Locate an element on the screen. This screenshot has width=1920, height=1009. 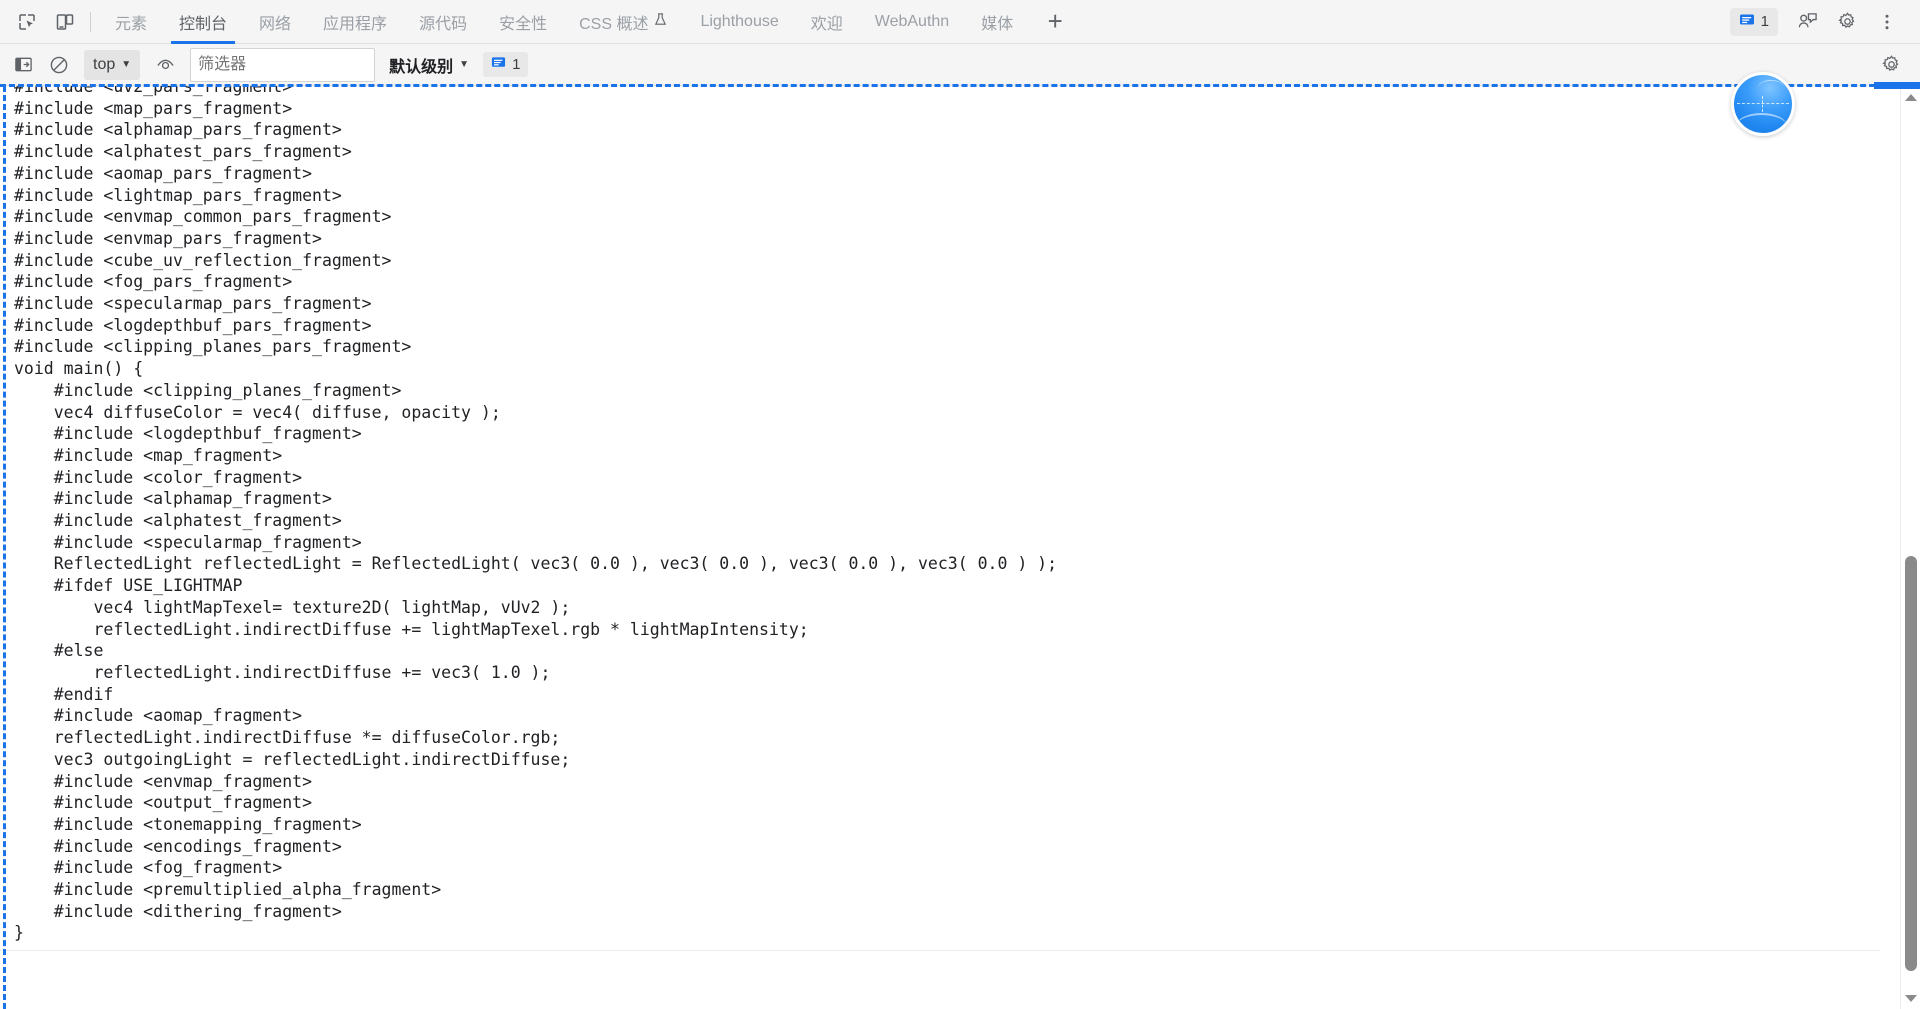
tab-network: 网络 is located at coordinates (275, 22).